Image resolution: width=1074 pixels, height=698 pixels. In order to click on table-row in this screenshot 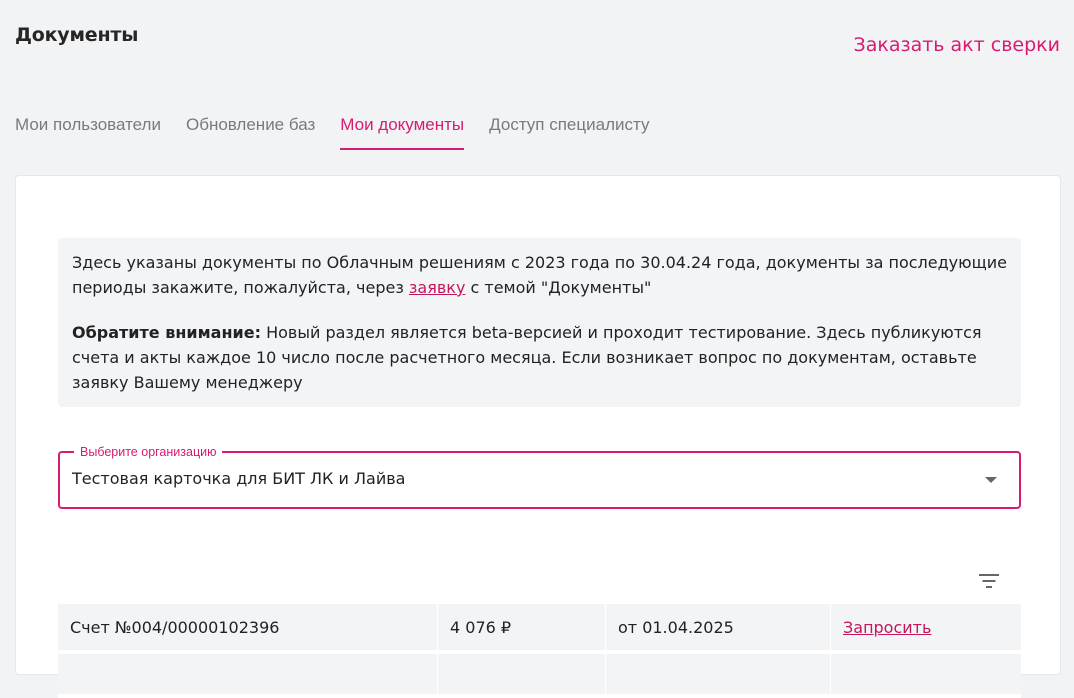, I will do `click(539, 676)`.